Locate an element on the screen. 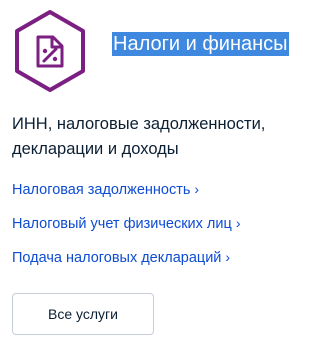 This screenshot has height=350, width=320. link-label: Подача налоговых деклараций is located at coordinates (117, 258).